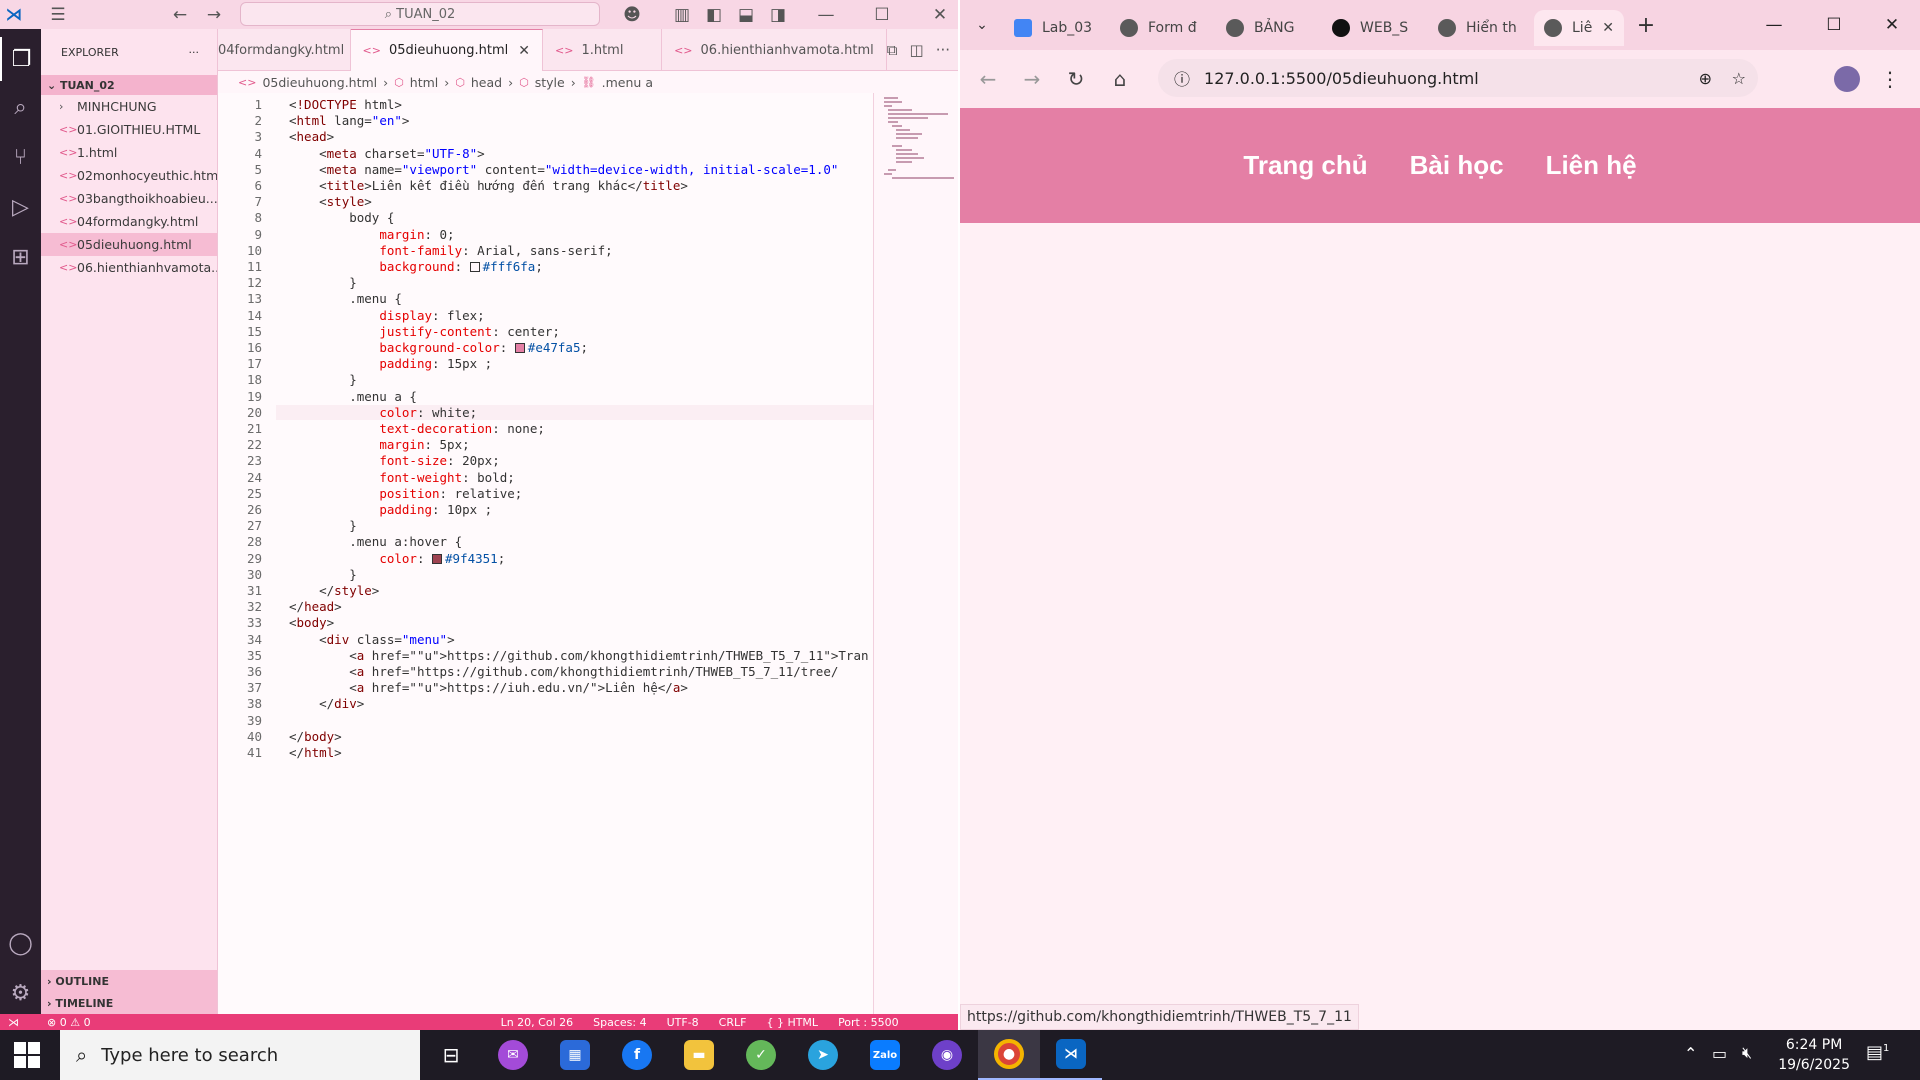 The width and height of the screenshot is (1920, 1080). What do you see at coordinates (982, 25) in the screenshot?
I see `tab-search-icon: ⌄` at bounding box center [982, 25].